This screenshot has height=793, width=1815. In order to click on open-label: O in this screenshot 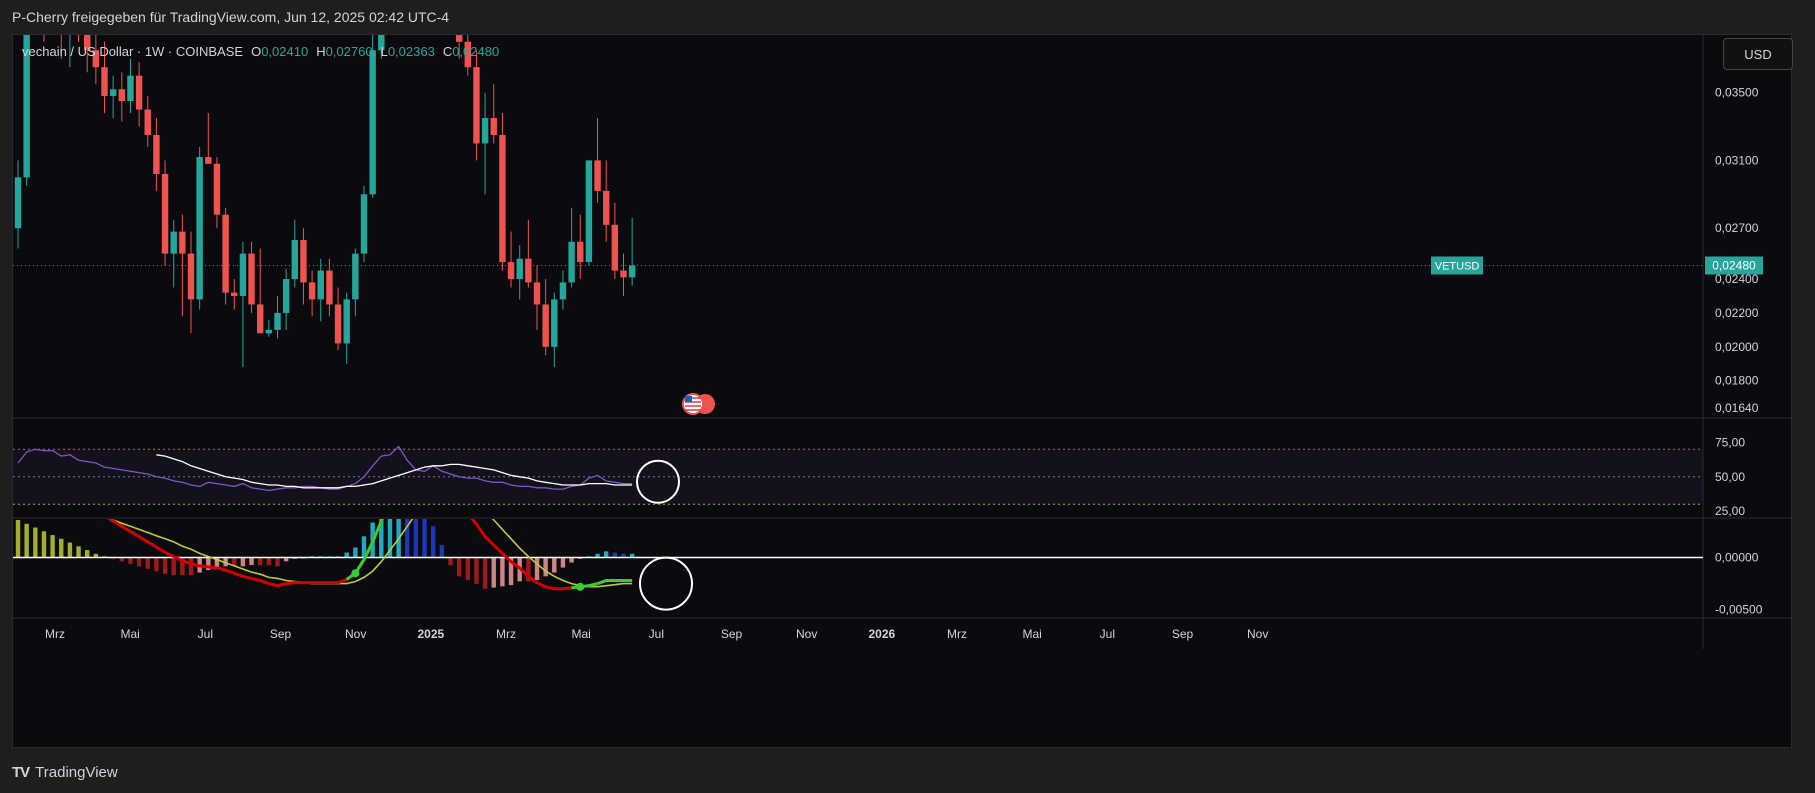, I will do `click(256, 51)`.